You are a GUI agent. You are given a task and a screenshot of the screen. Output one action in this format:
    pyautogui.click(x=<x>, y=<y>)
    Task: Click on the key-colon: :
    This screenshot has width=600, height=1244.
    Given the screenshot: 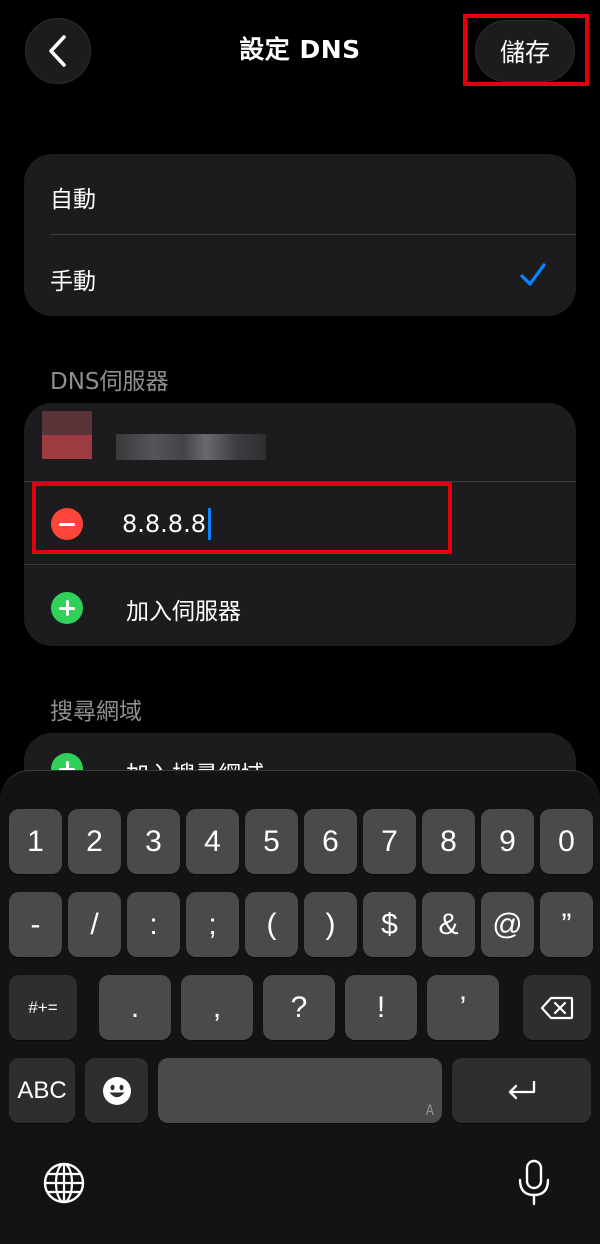 What is the action you would take?
    pyautogui.click(x=153, y=924)
    